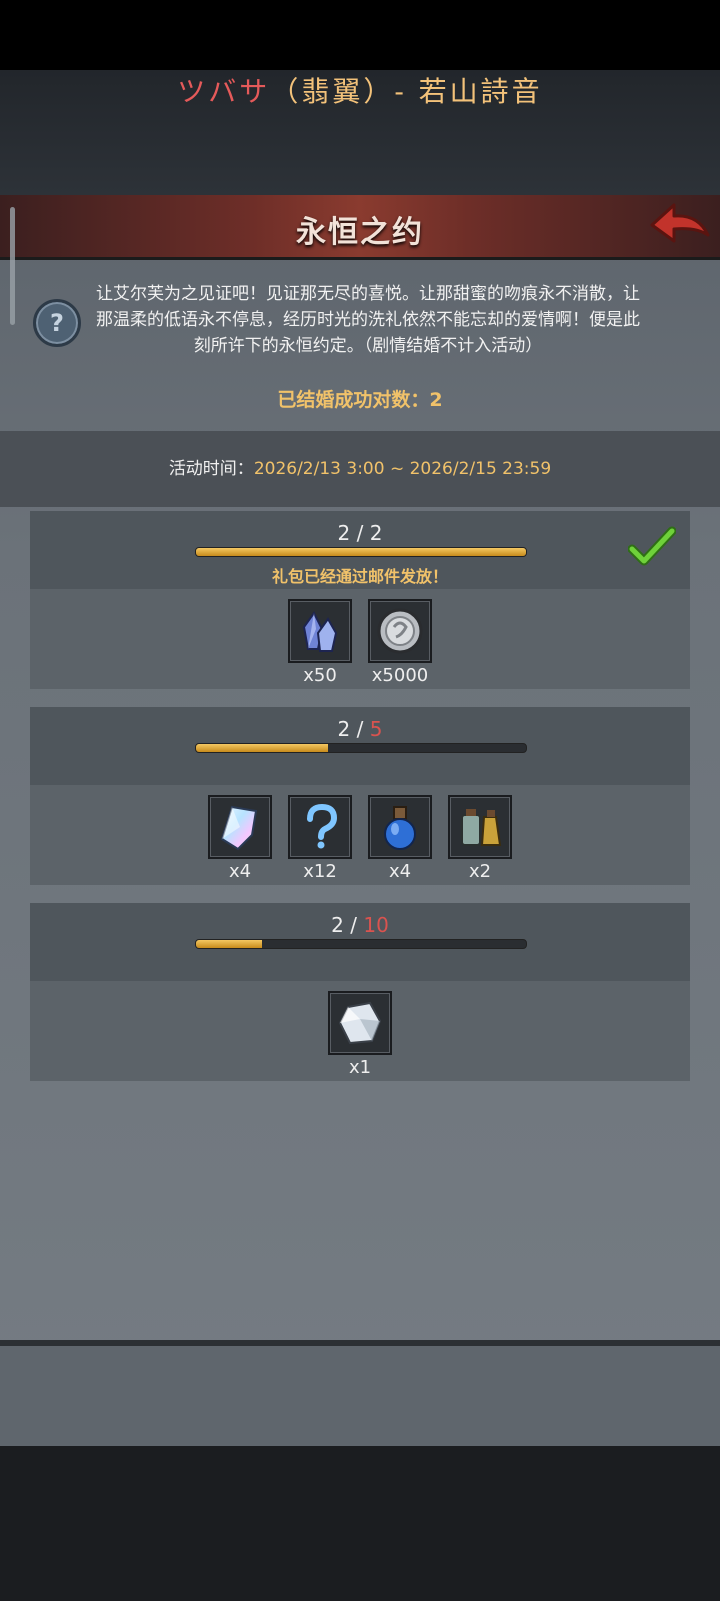 This screenshot has width=720, height=1601. I want to click on reward-tier-1: 2 / 2 礼包已经通过邮件发放！ x50 x5000, so click(360, 600).